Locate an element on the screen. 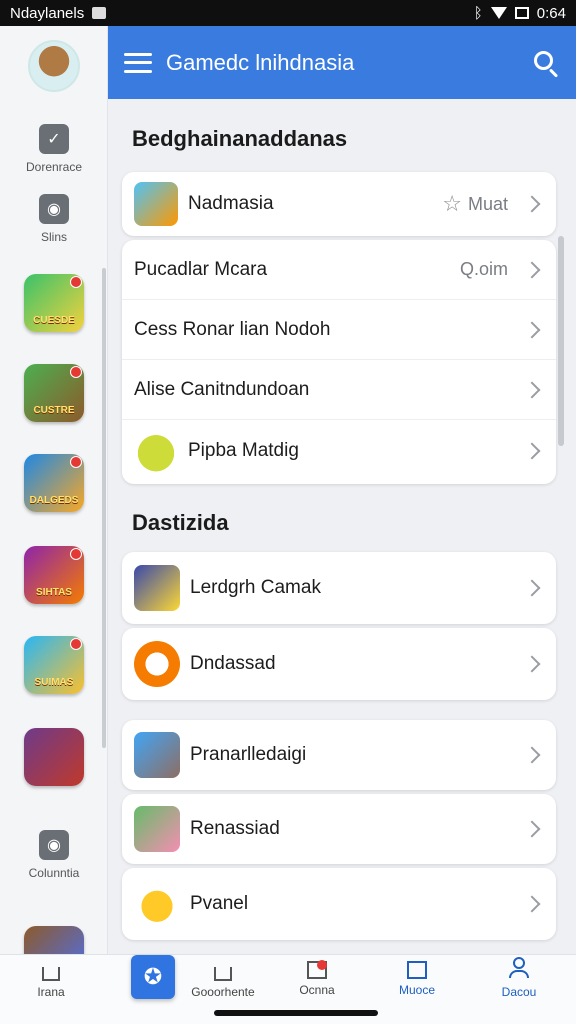 The image size is (576, 1024). list-item: Pipba Matdig is located at coordinates (339, 451).